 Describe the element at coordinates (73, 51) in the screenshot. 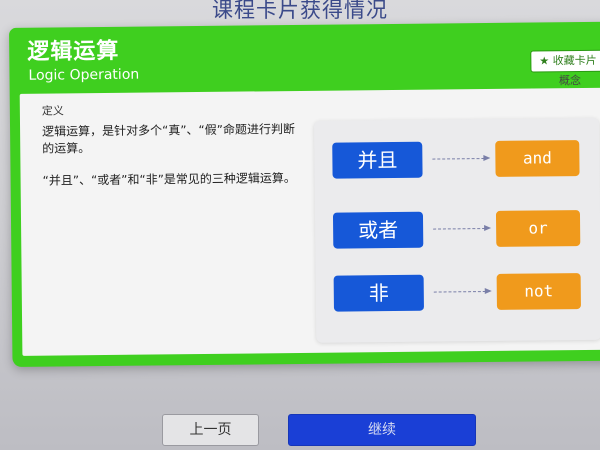

I see `card-title: 逻辑运算` at that location.